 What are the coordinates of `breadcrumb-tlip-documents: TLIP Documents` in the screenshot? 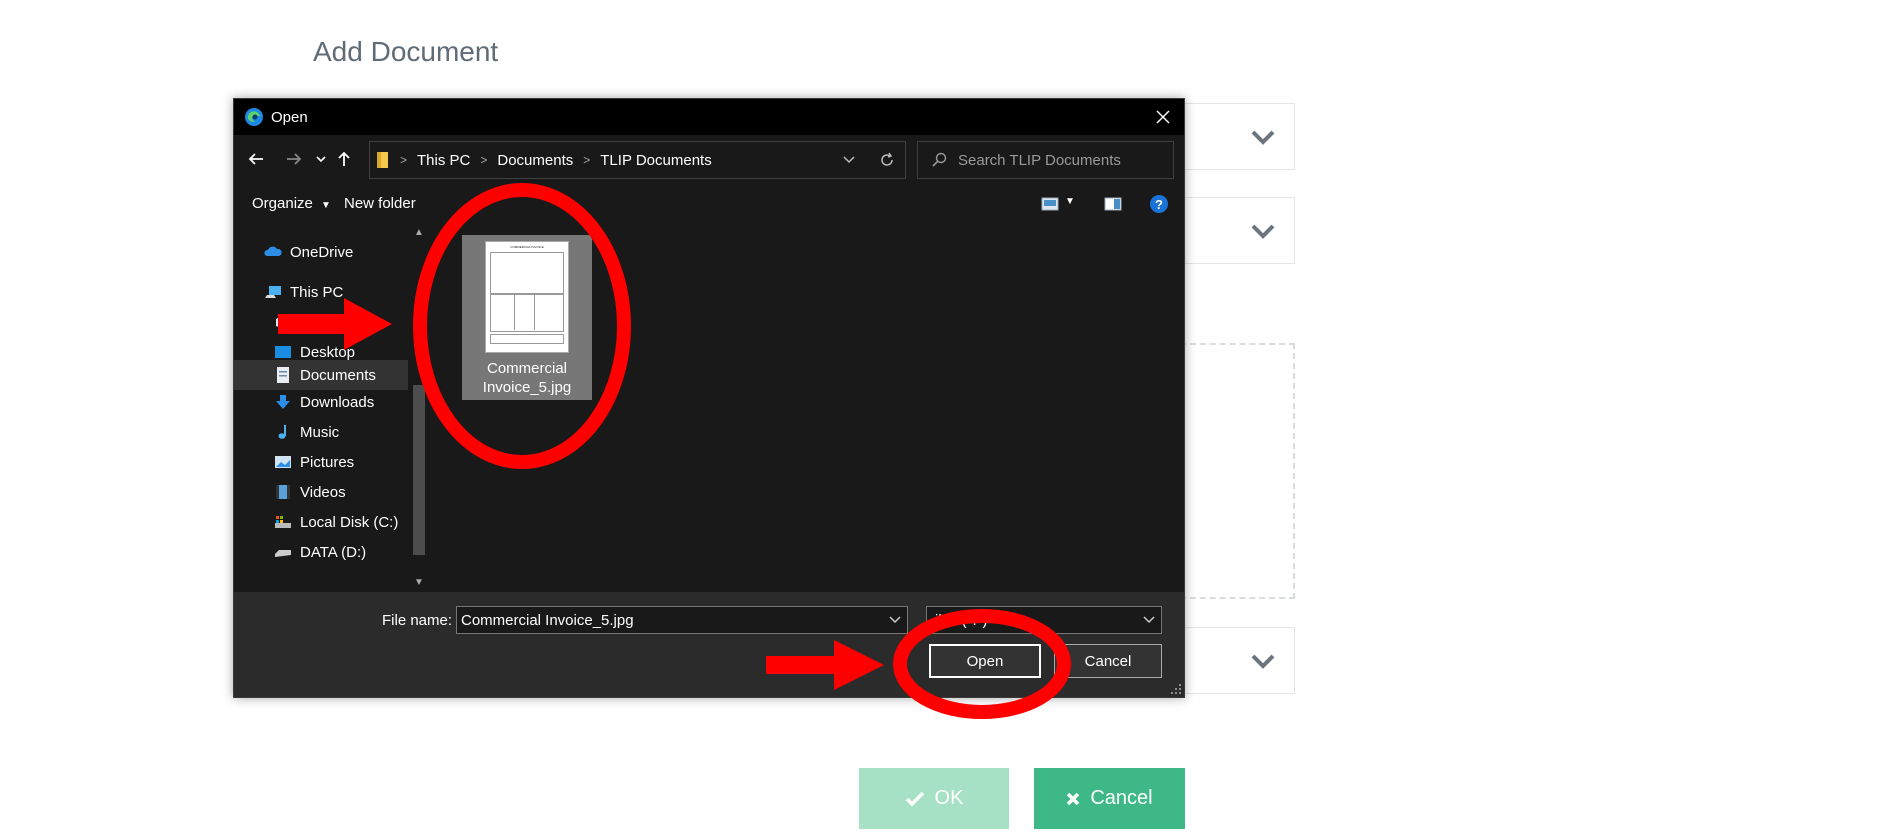 It's located at (655, 160).